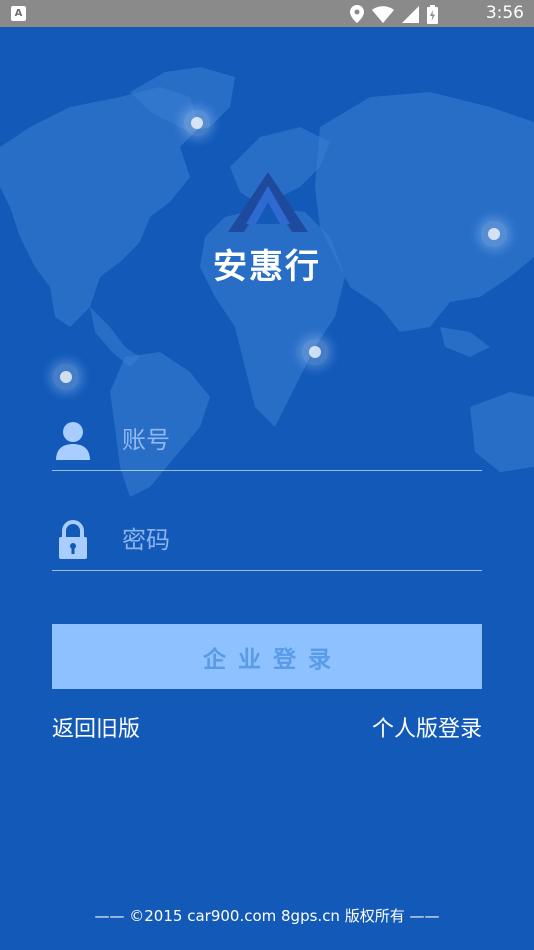 The image size is (534, 950). I want to click on app-logo-icon, so click(268, 202).